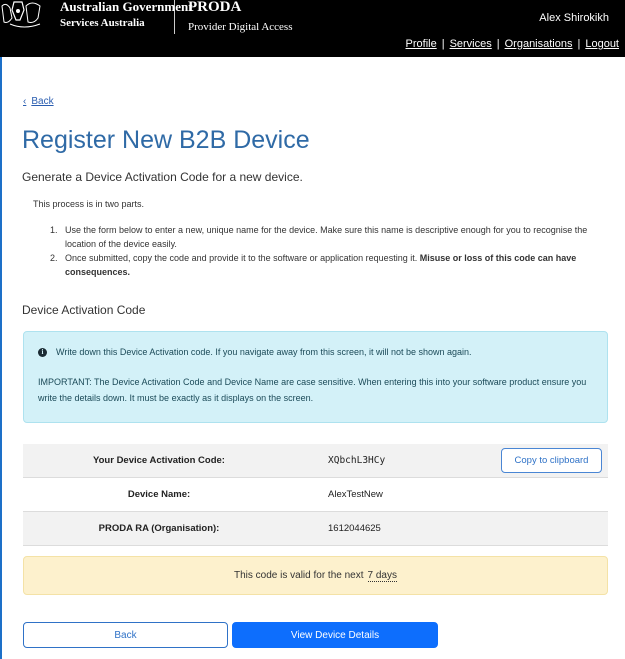 The height and width of the screenshot is (659, 625). Describe the element at coordinates (102, 23) in the screenshot. I see `agency-name: Services Australia` at that location.